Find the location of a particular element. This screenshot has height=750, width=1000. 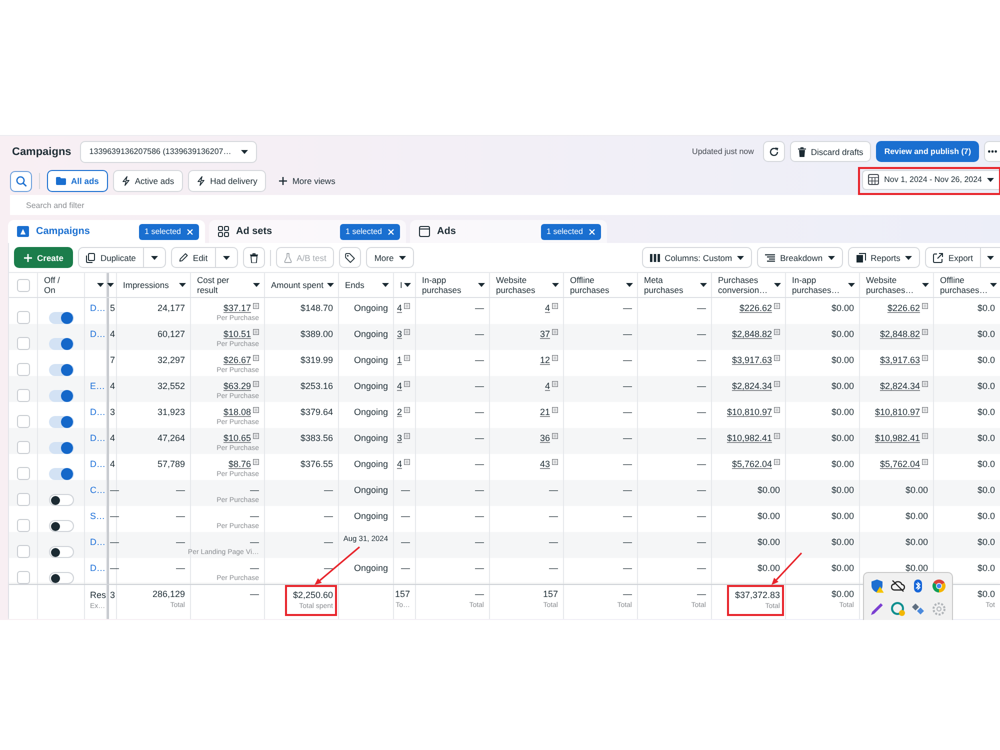

tab: Ad sets 1 selected is located at coordinates (307, 231).